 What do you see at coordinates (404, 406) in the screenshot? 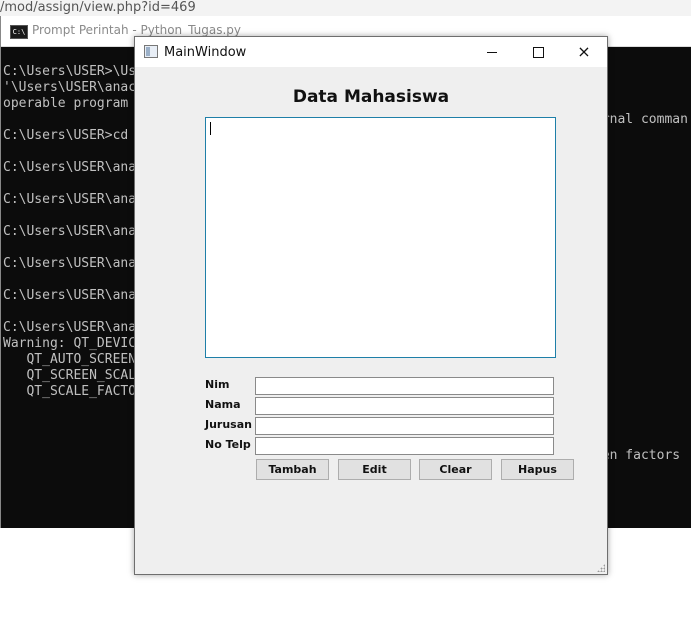
I see `nama-input` at bounding box center [404, 406].